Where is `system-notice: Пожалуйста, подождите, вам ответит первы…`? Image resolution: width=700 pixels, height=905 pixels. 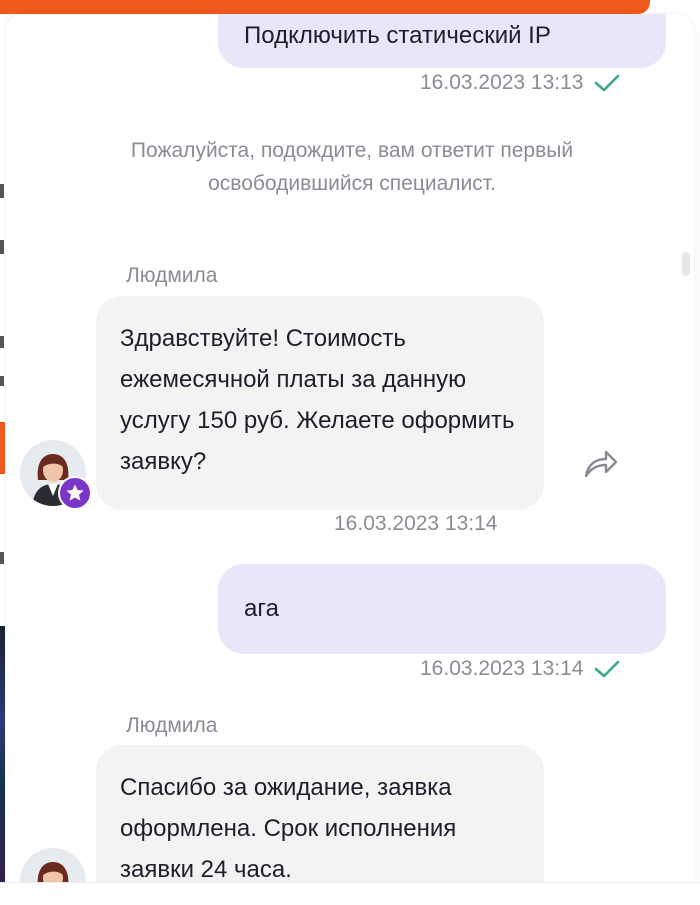 system-notice: Пожалуйста, подождите, вам ответит первы… is located at coordinates (352, 167).